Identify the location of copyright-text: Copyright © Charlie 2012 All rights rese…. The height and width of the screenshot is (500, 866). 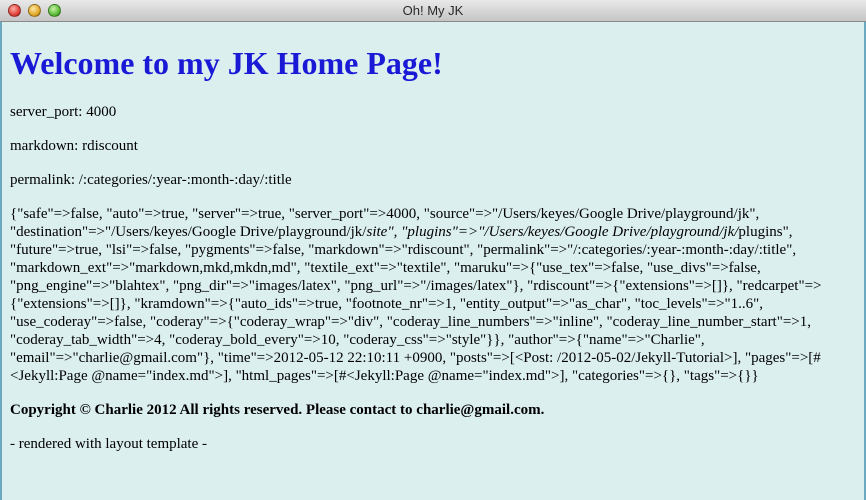
(277, 410).